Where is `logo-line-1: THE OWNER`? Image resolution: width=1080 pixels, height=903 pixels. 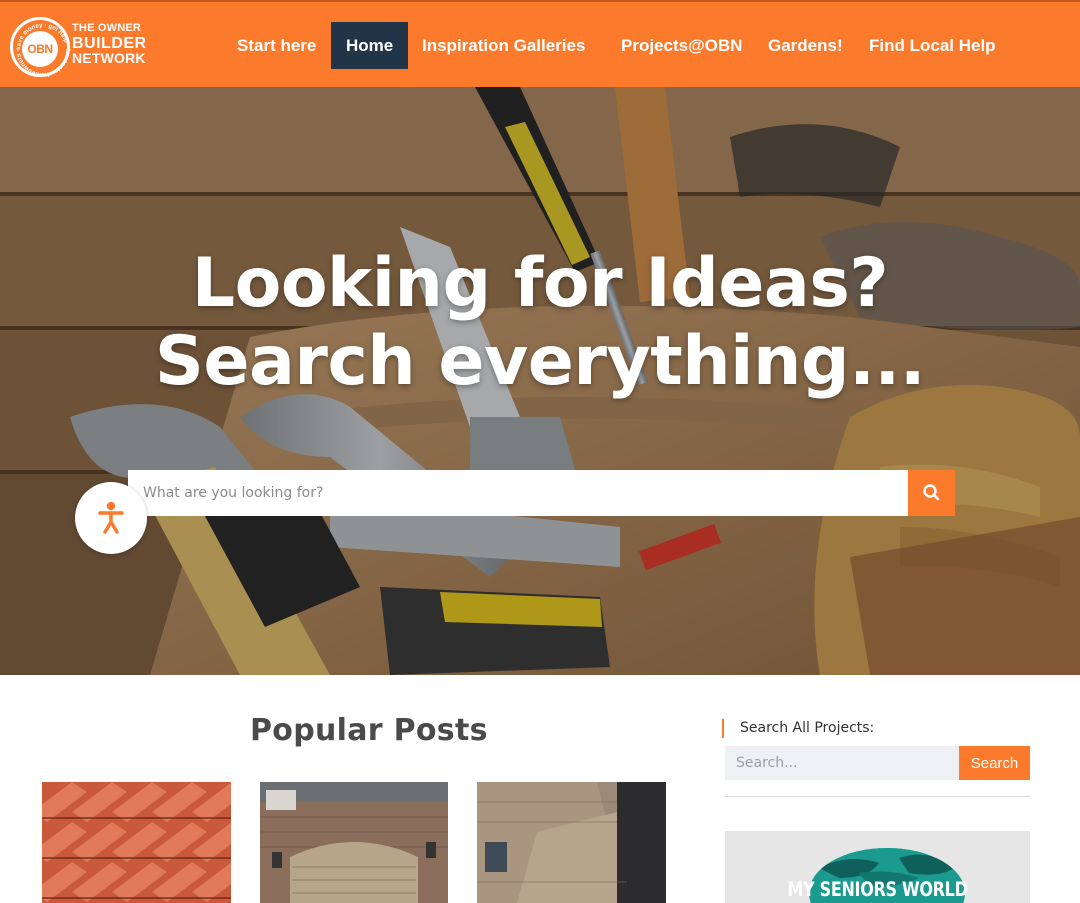
logo-line-1: THE OWNER is located at coordinates (107, 28).